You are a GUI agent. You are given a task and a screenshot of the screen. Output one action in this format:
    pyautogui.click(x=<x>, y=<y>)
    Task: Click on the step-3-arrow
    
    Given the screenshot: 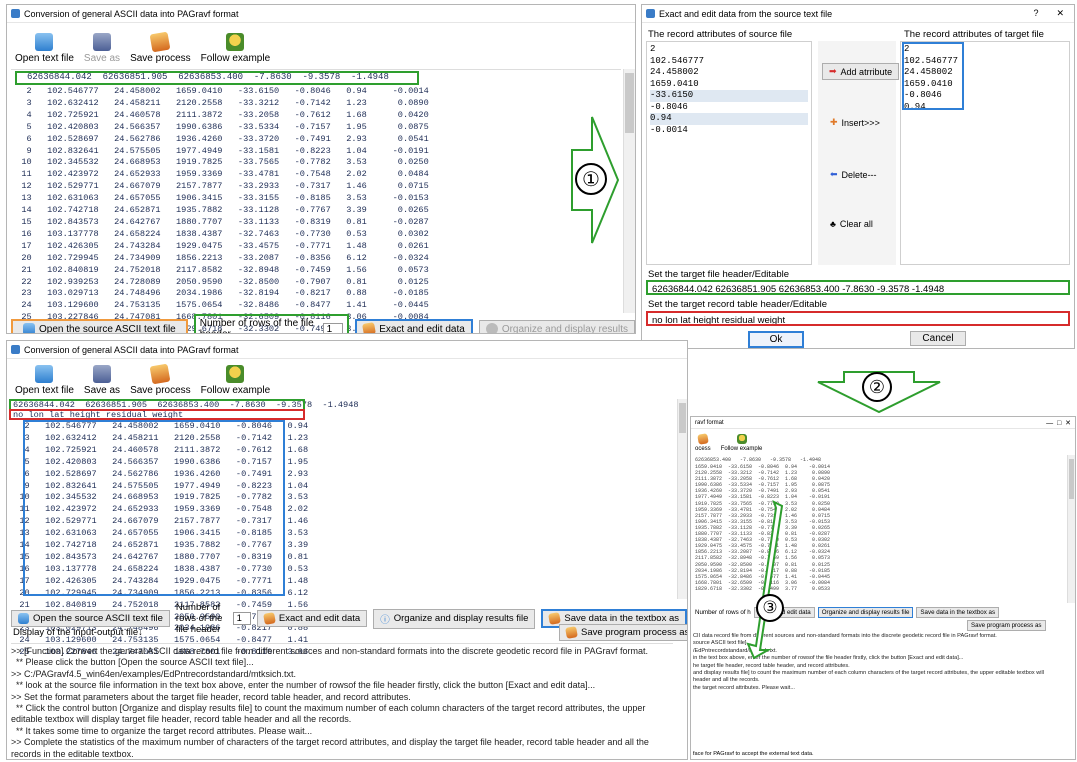 What is the action you would take?
    pyautogui.click(x=765, y=580)
    